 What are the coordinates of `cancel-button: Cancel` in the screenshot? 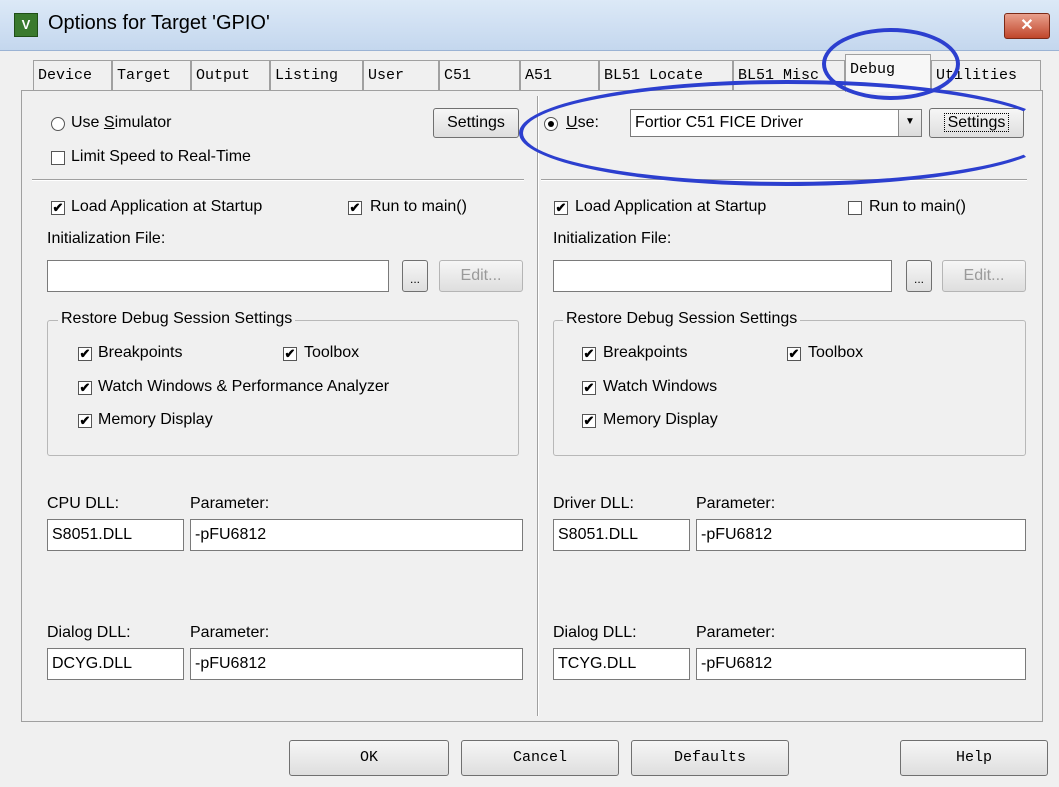 It's located at (540, 758).